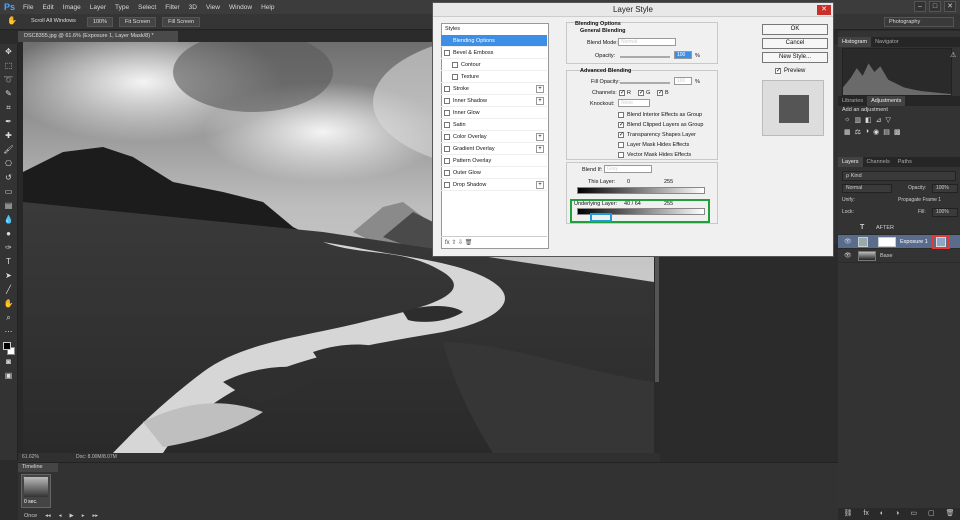  Describe the element at coordinates (865, 514) in the screenshot. I see `add-style-icon: fx` at that location.